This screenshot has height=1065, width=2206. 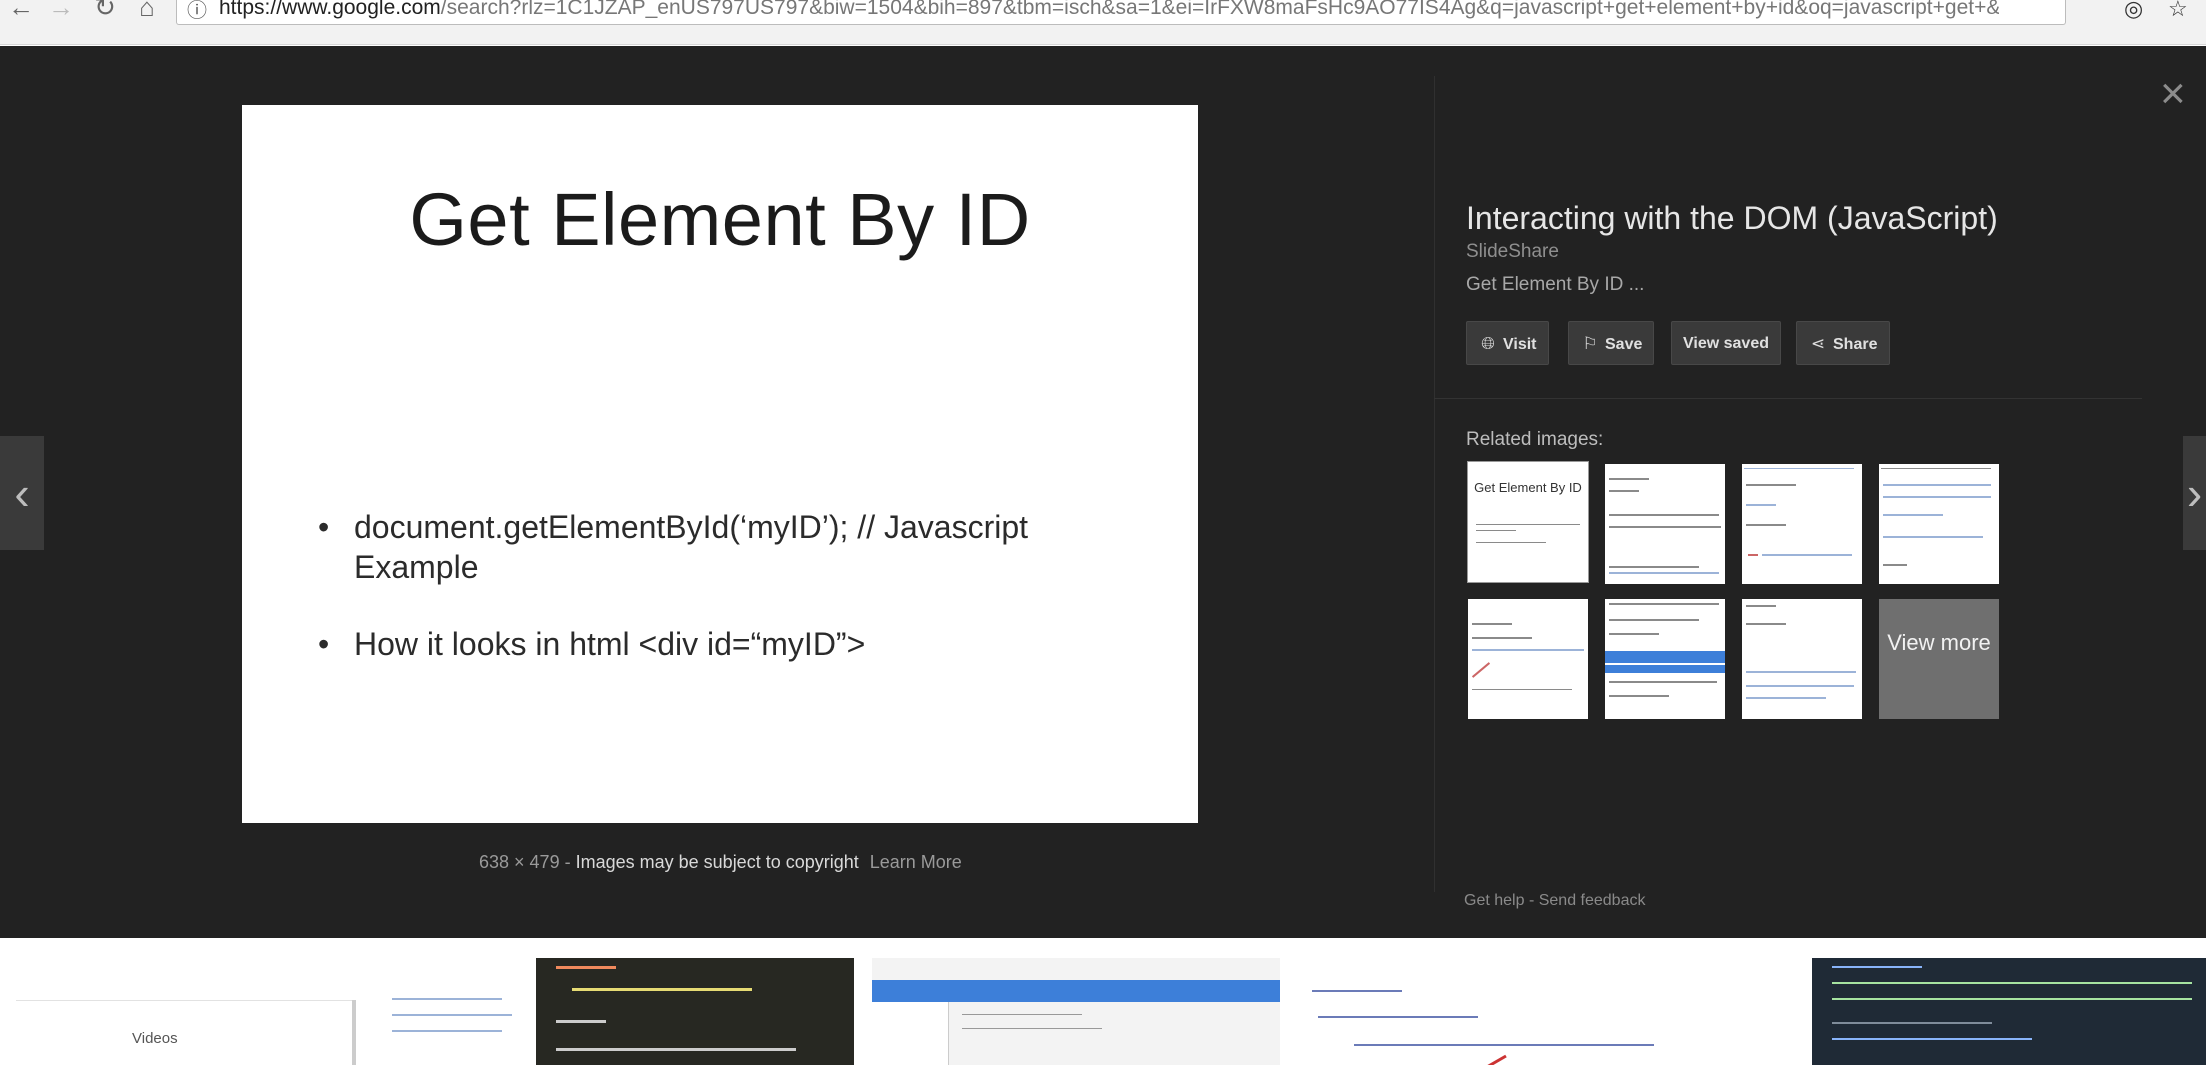 What do you see at coordinates (1818, 343) in the screenshot?
I see `share-icon: ⋖` at bounding box center [1818, 343].